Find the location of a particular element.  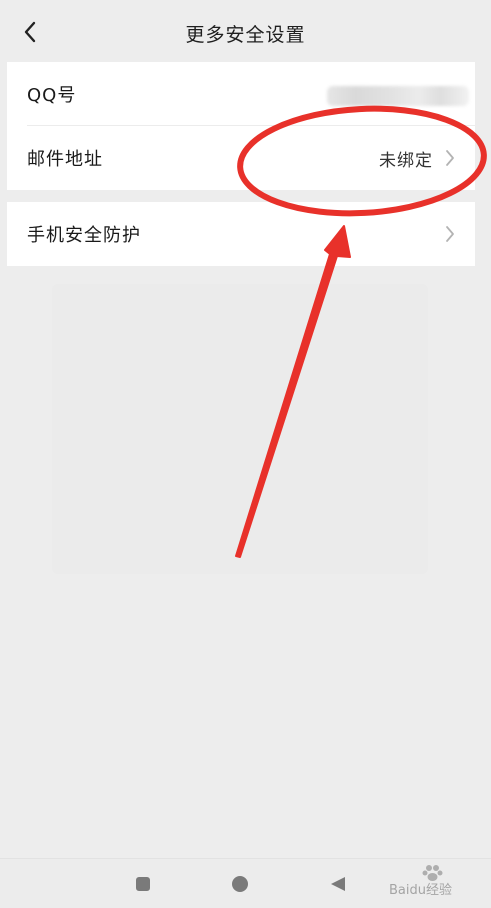

home-button is located at coordinates (240, 884).